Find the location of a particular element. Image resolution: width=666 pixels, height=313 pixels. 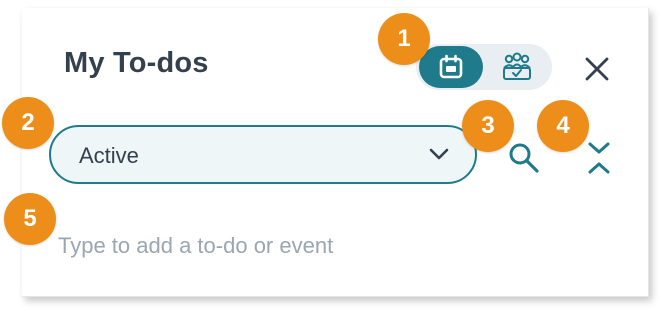

status-filter-select: Active is located at coordinates (263, 154).